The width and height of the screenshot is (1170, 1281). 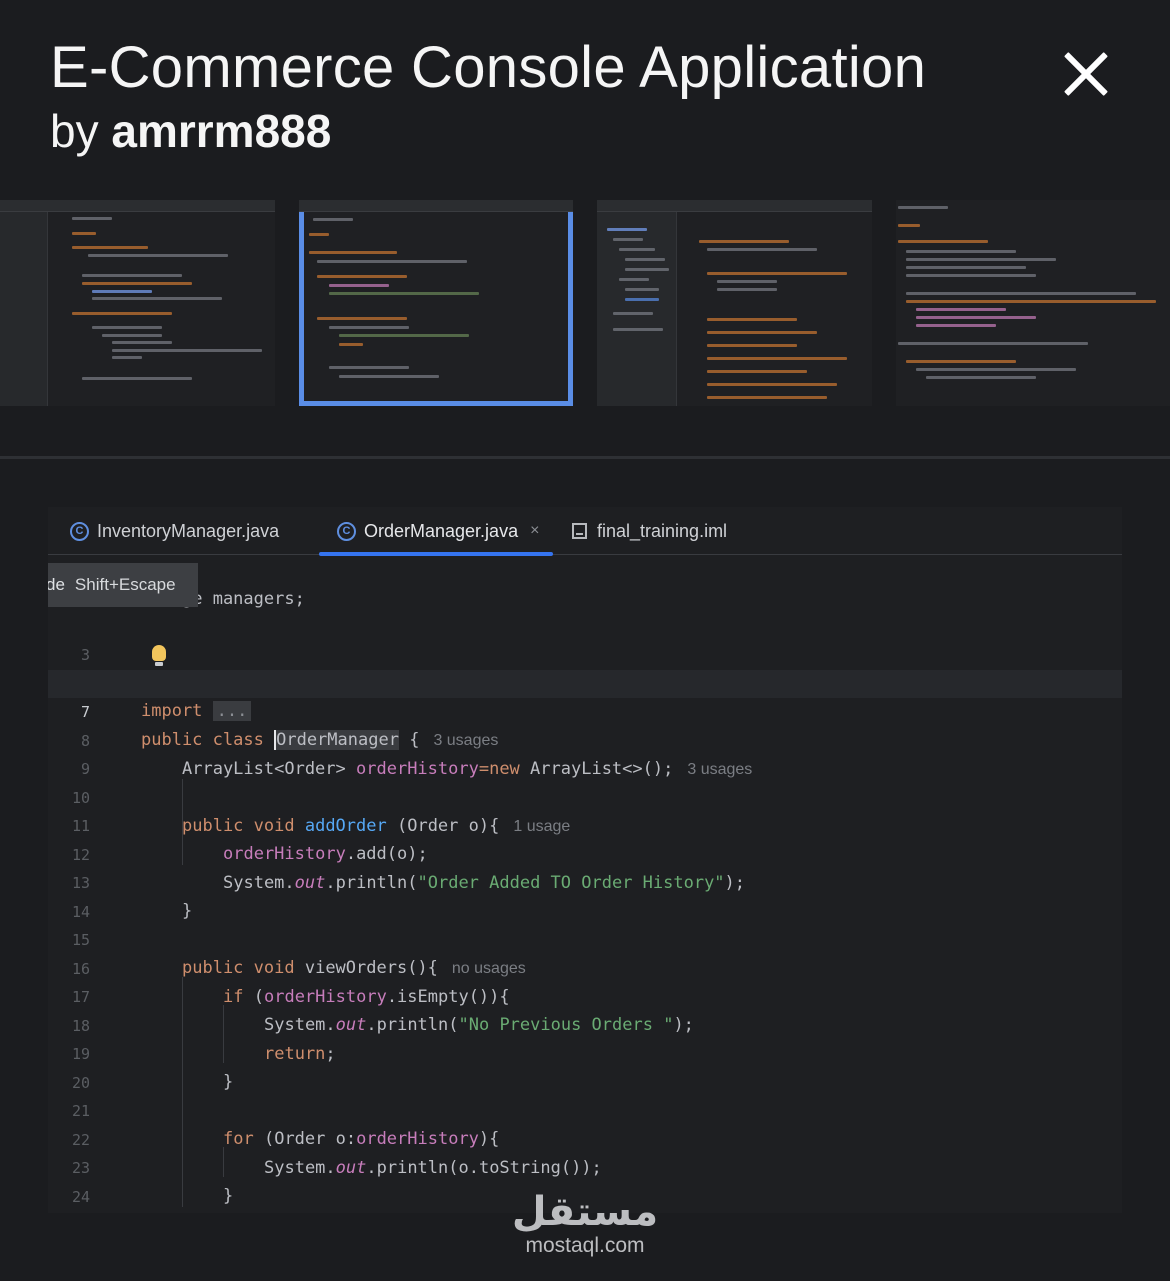 What do you see at coordinates (585, 1212) in the screenshot?
I see `watermark-arabic: مستقل` at bounding box center [585, 1212].